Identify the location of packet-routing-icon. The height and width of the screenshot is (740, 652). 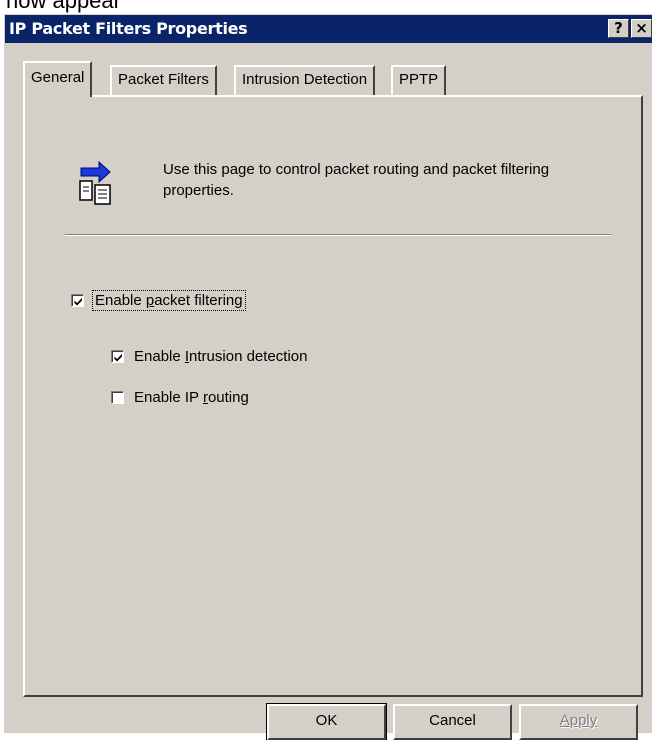
(102, 184).